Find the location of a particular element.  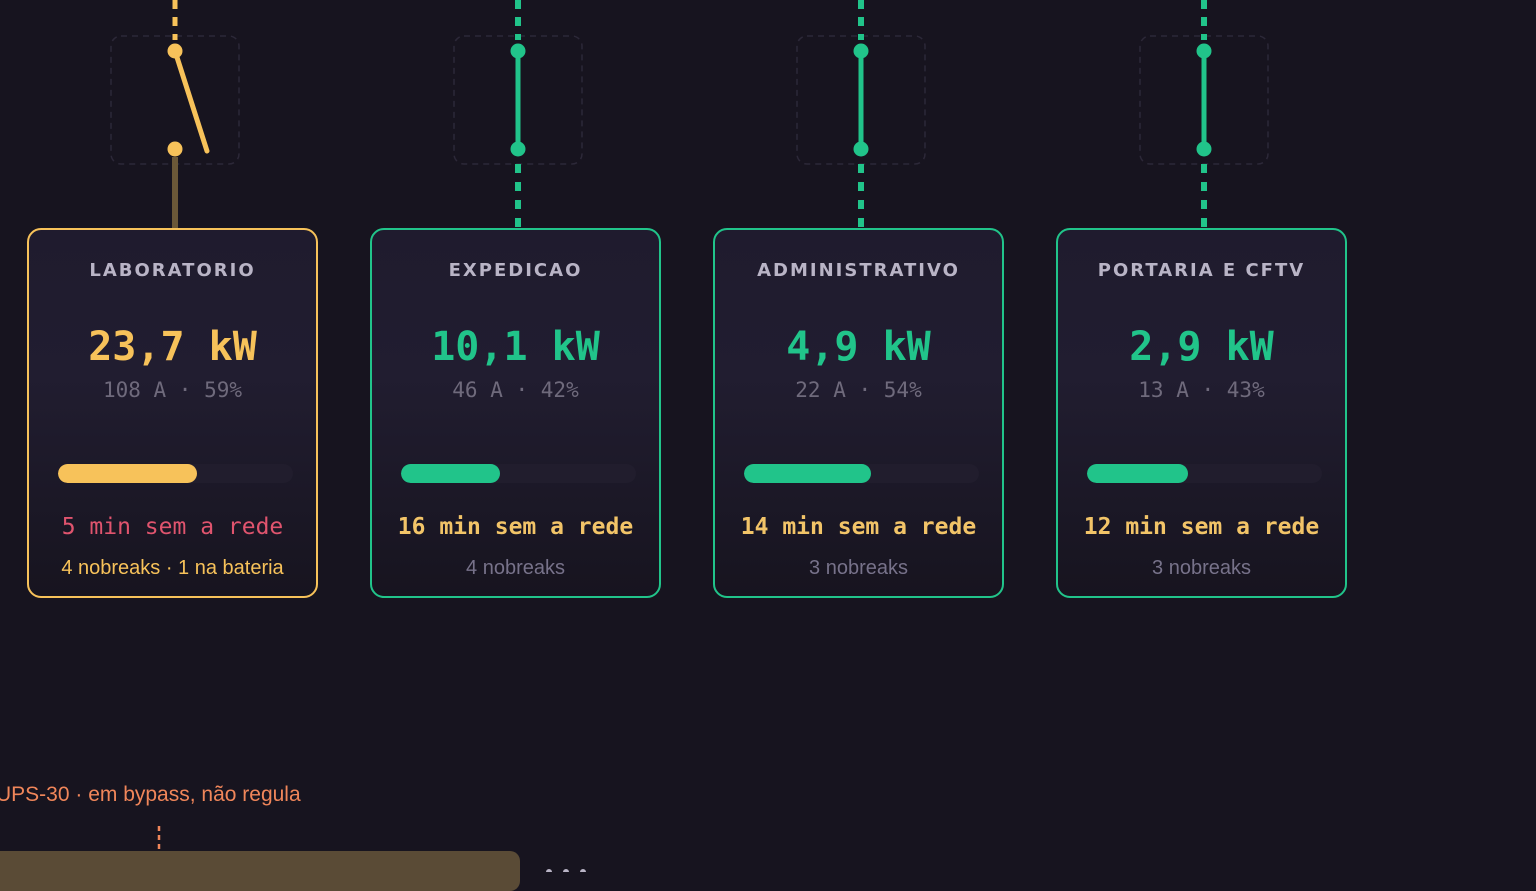

breaker-administrativo is located at coordinates (861, 114).